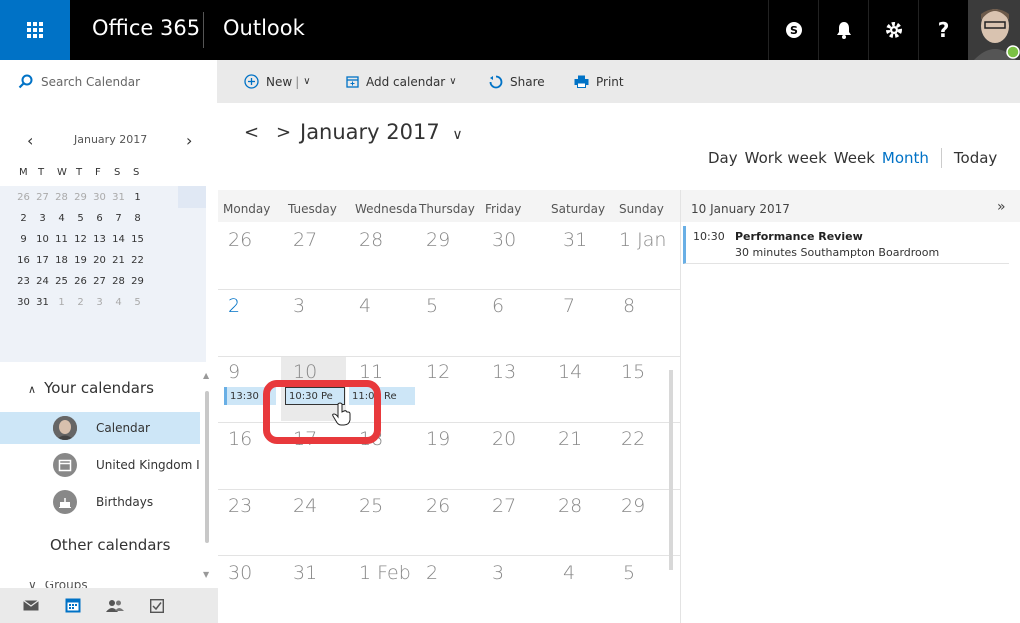  I want to click on today-button: Today, so click(975, 158).